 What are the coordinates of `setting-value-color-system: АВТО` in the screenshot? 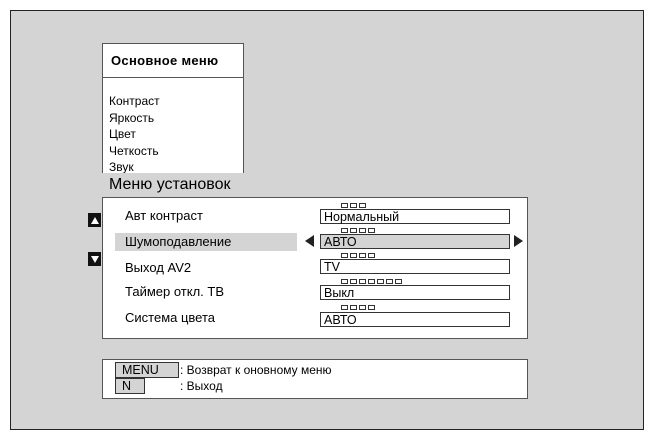 It's located at (415, 319).